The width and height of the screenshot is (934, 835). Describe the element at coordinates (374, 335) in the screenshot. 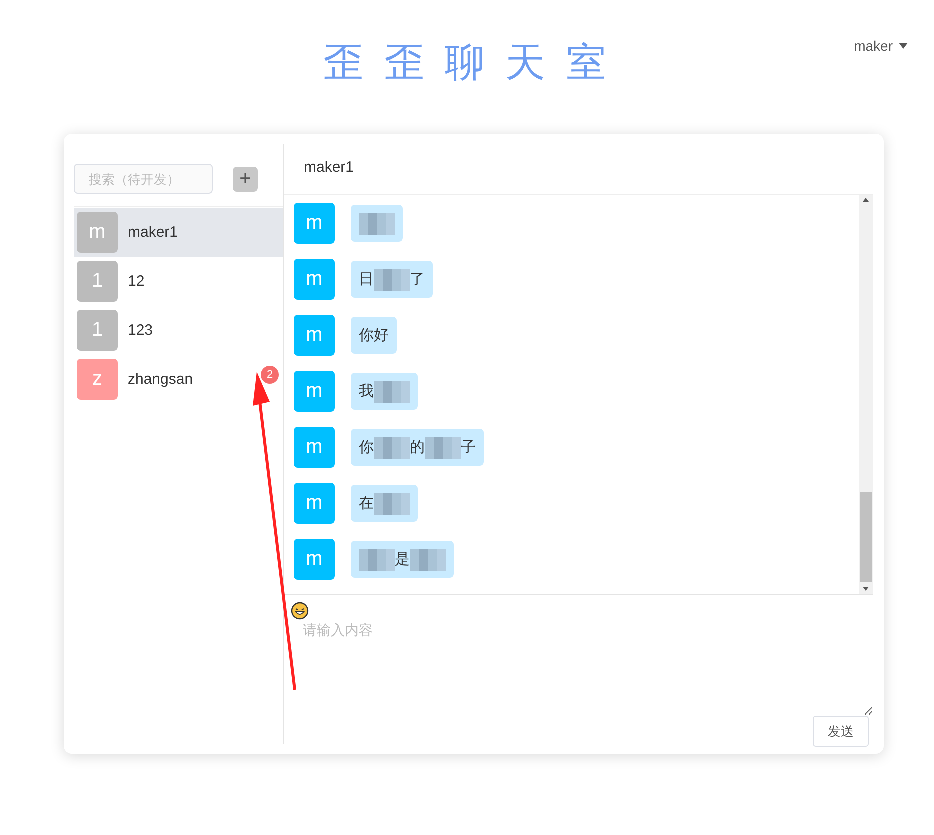

I see `message-bubble: 你好` at that location.